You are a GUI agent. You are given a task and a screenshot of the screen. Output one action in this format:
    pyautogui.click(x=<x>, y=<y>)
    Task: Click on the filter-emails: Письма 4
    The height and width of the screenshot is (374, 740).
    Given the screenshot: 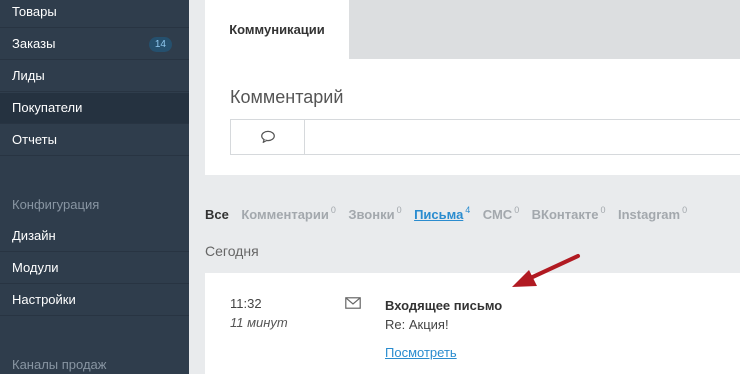 What is the action you would take?
    pyautogui.click(x=442, y=213)
    